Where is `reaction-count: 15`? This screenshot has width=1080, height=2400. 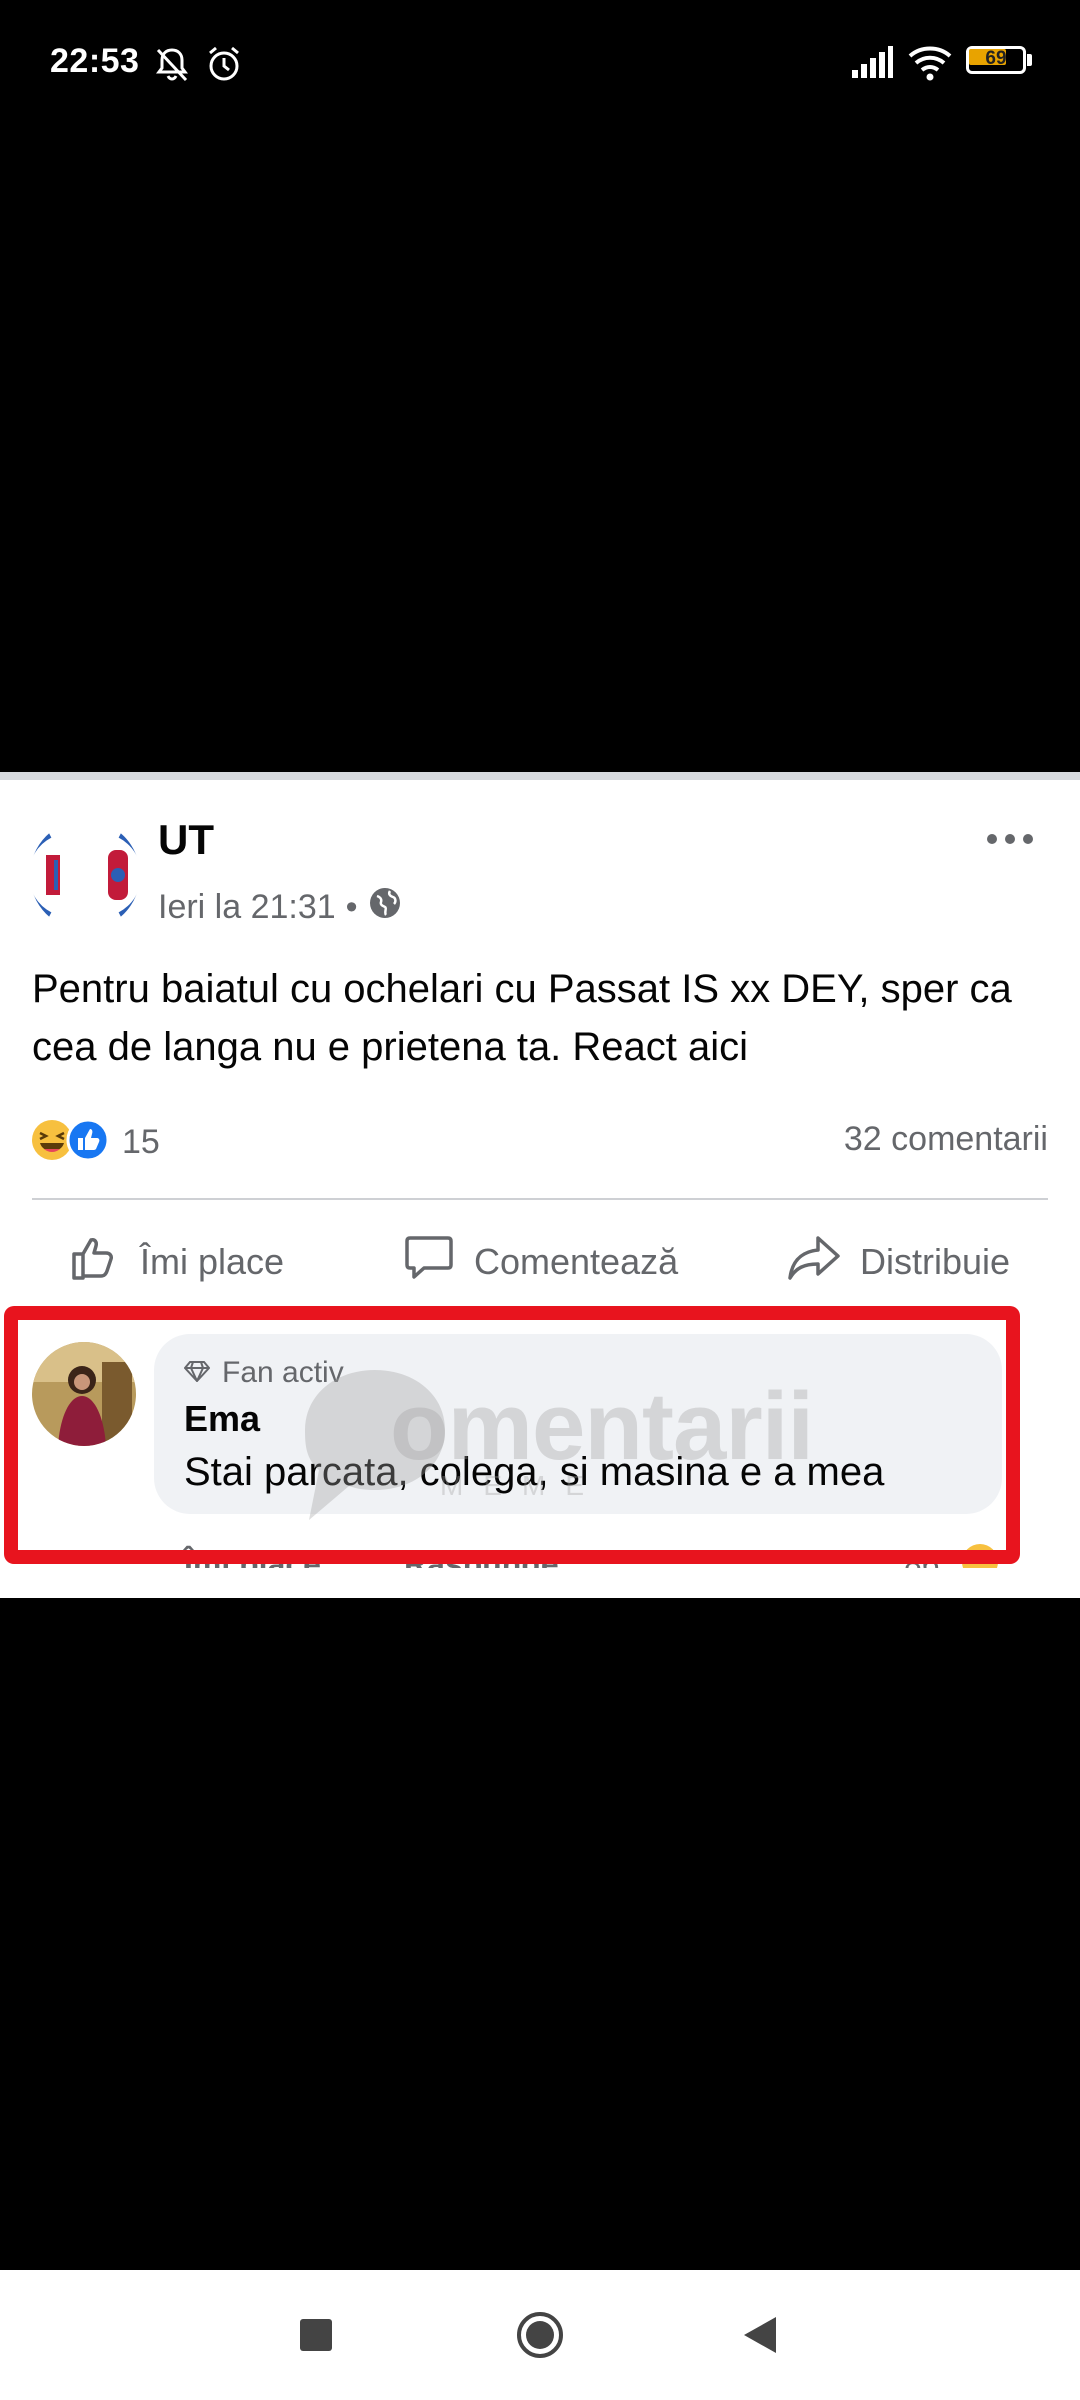 reaction-count: 15 is located at coordinates (141, 1142).